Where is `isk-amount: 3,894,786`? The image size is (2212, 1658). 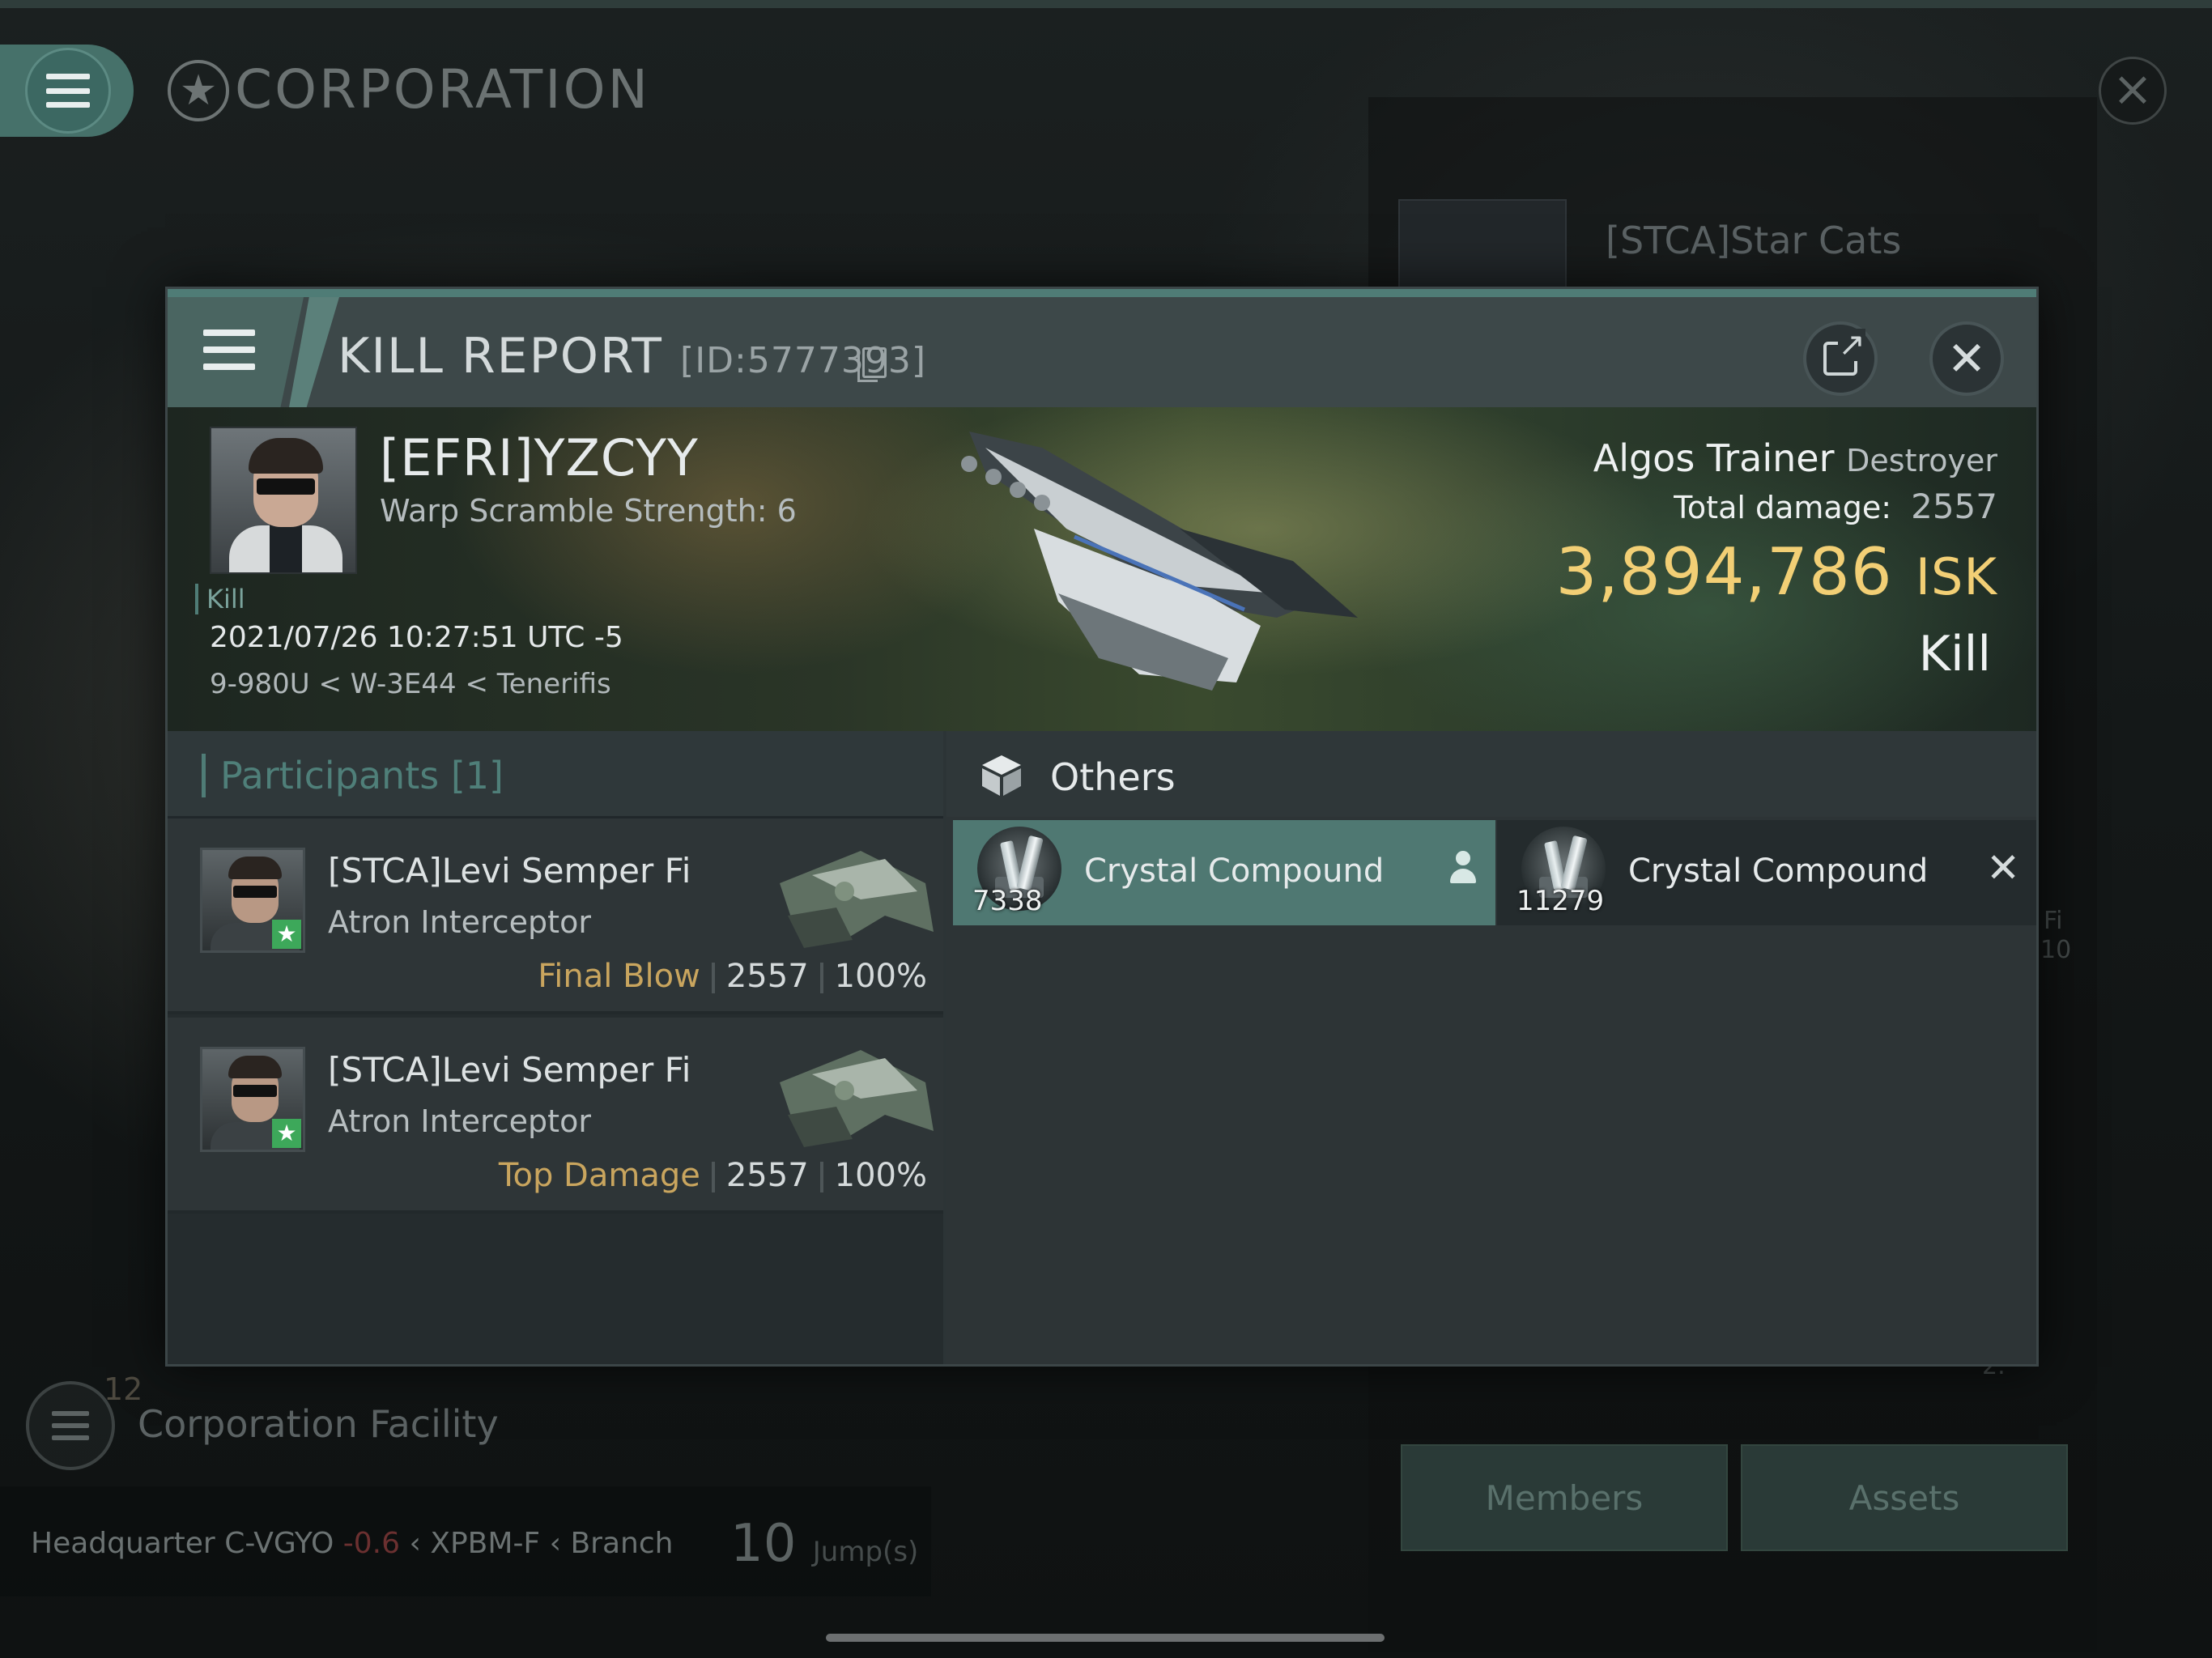
isk-amount: 3,894,786 is located at coordinates (1724, 572).